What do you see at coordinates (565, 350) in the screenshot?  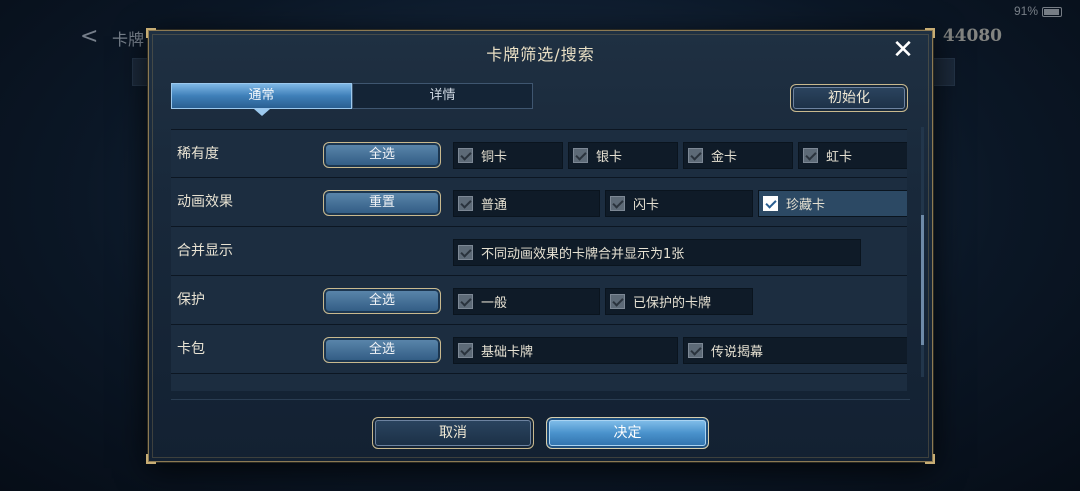 I see `option-basic-cards: 基础卡牌` at bounding box center [565, 350].